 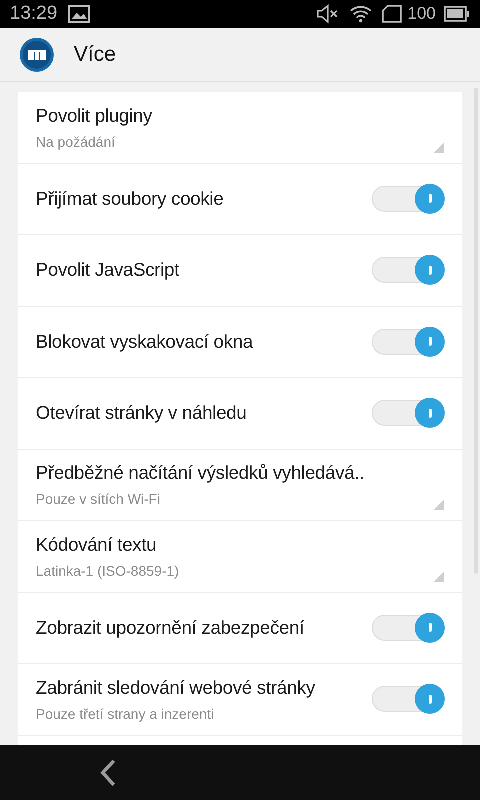 I want to click on settings-row: Zobrazit upozornění zabezpečení, so click(x=240, y=628).